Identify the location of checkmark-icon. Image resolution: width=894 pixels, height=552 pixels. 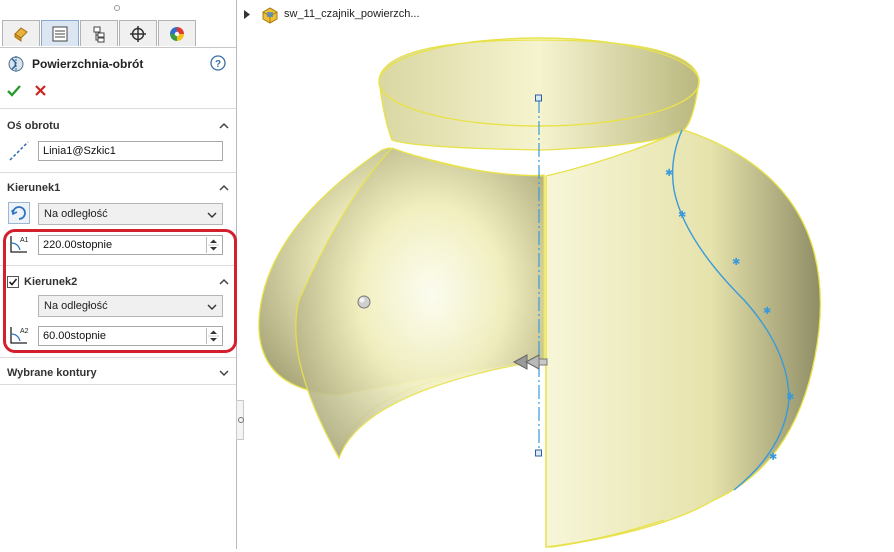
(14, 90).